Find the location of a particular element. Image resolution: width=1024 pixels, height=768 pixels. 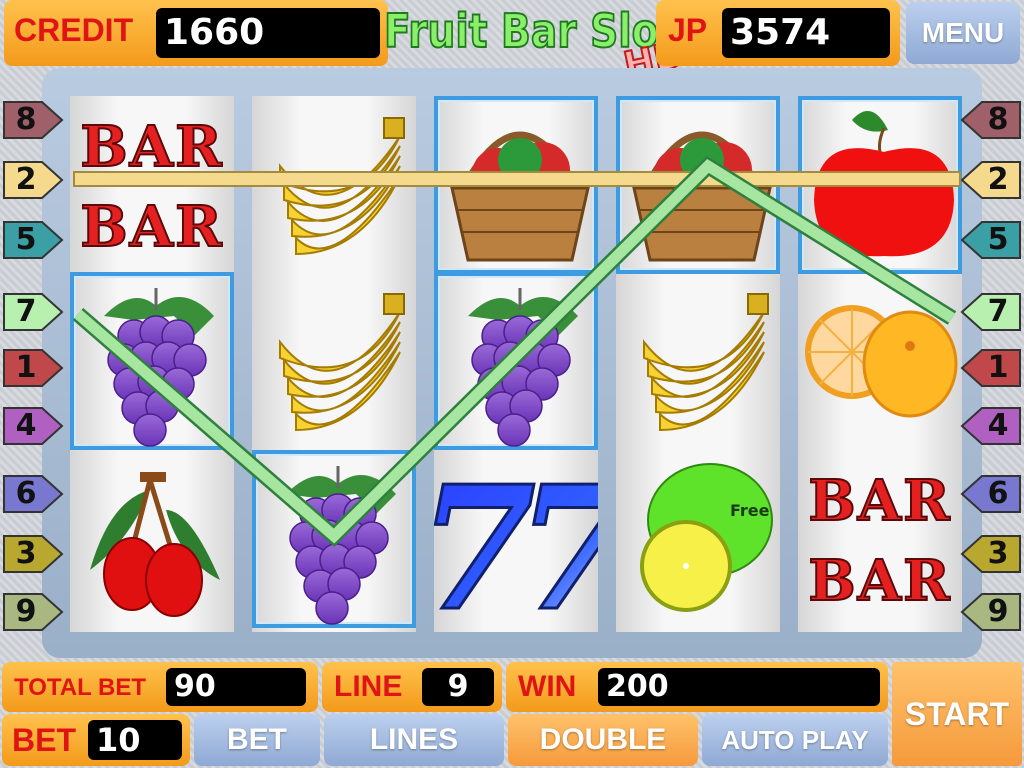

line-6-left-tab: 6 is located at coordinates (33, 494).